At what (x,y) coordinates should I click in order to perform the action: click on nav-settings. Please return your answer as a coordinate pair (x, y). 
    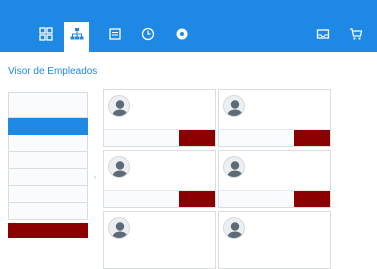
    Looking at the image, I should click on (181, 37).